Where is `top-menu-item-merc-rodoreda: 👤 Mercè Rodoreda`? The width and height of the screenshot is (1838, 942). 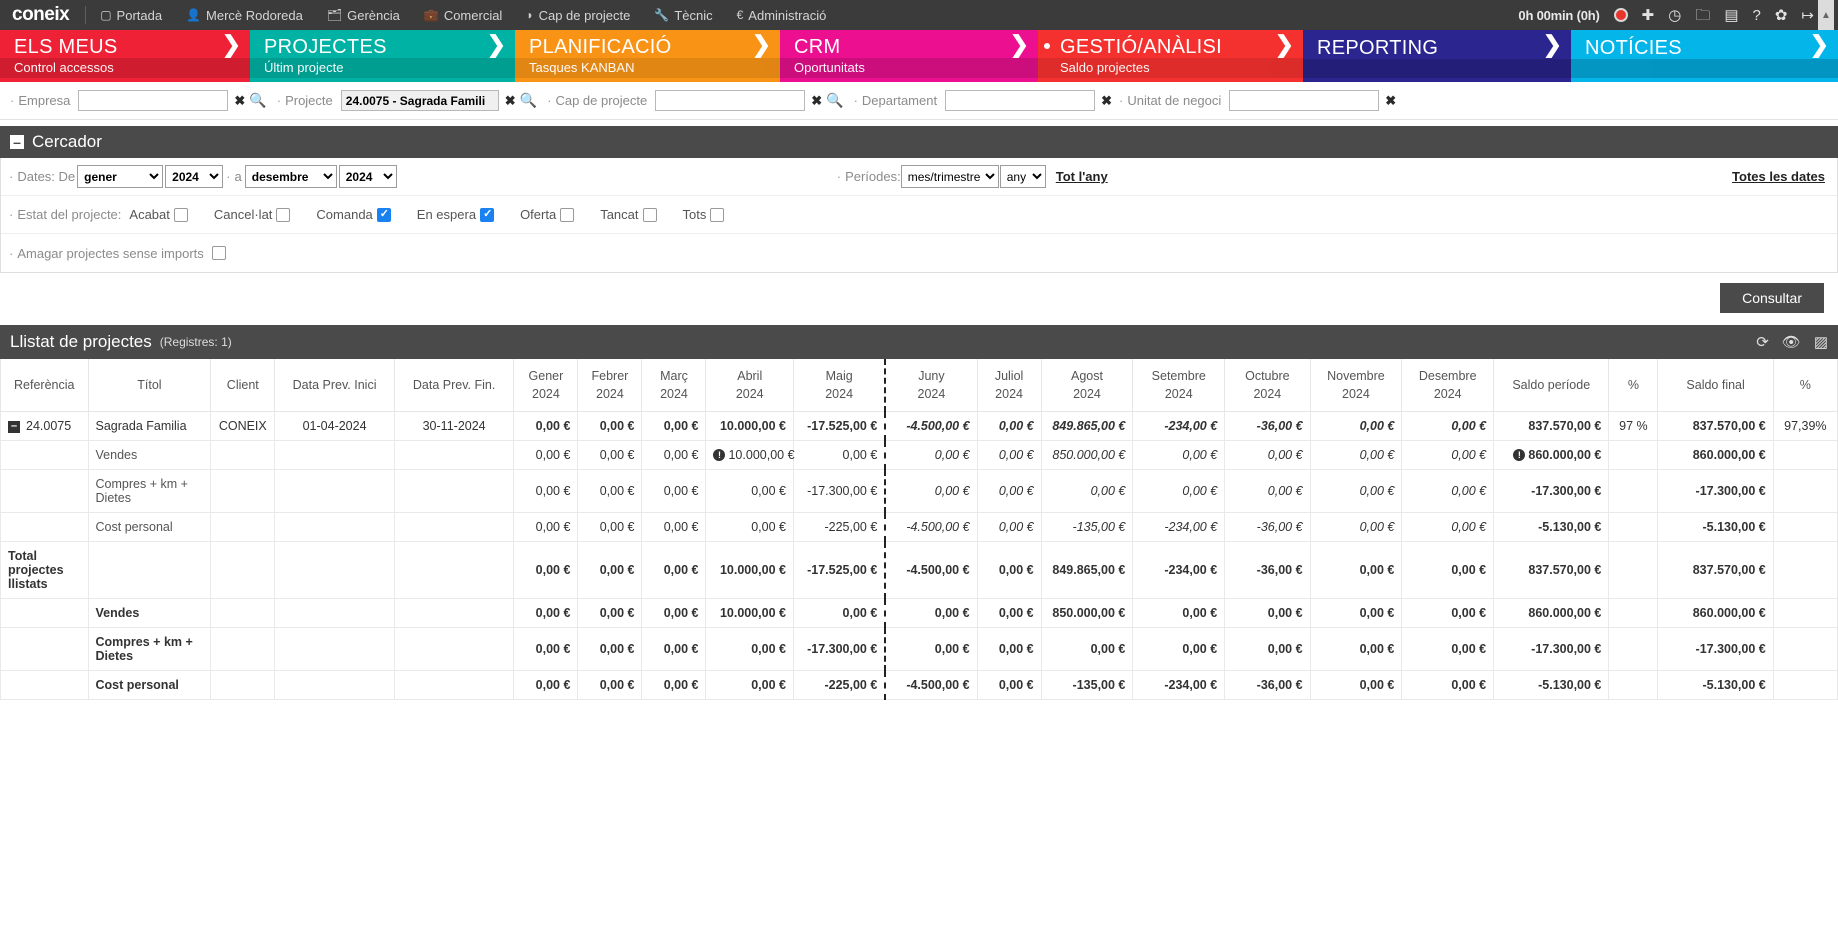 top-menu-item-merc-rodoreda: 👤 Mercè Rodoreda is located at coordinates (244, 15).